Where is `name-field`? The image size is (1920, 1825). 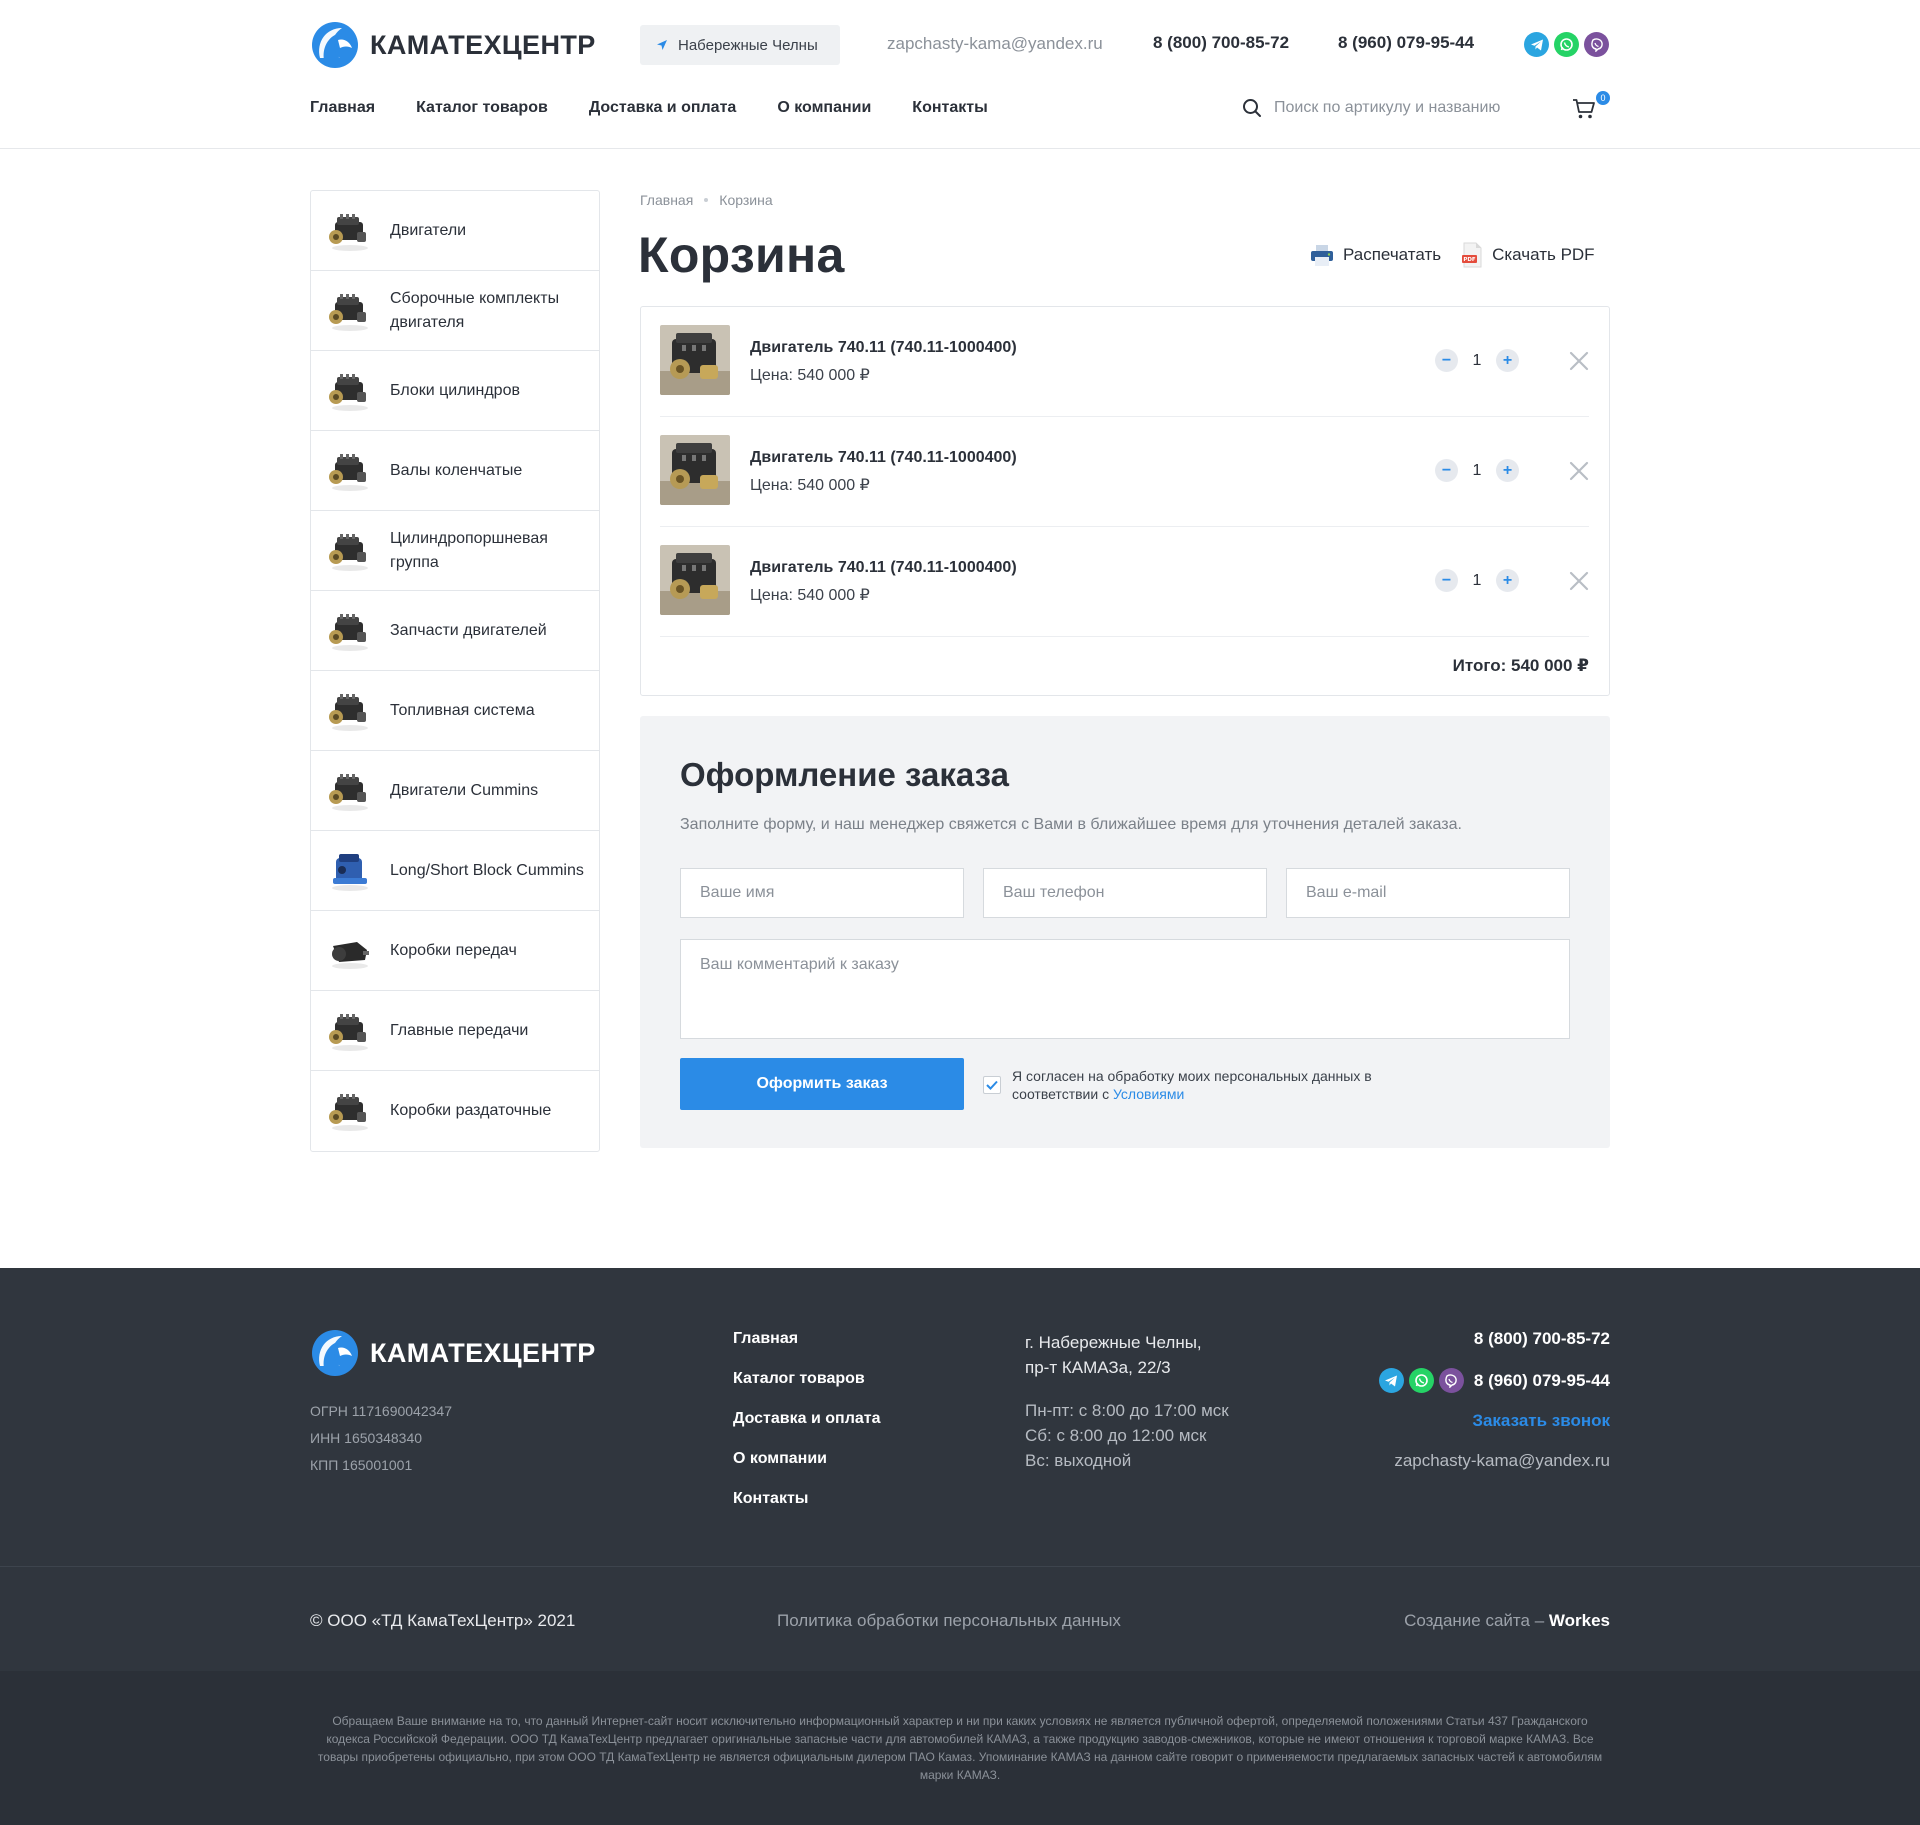 name-field is located at coordinates (822, 893).